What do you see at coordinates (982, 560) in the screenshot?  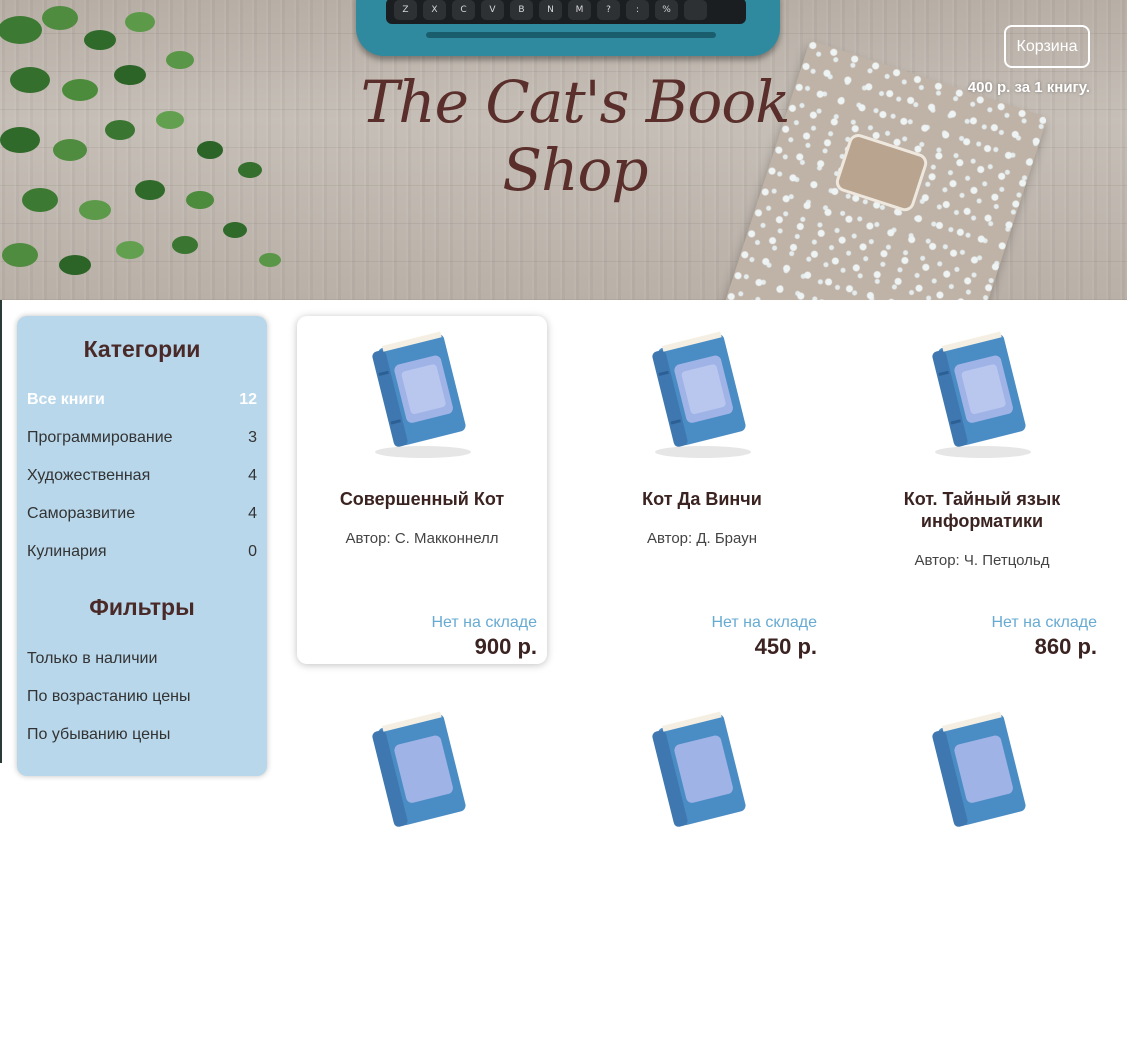 I see `product-author: Автор: Ч. Петцольд` at bounding box center [982, 560].